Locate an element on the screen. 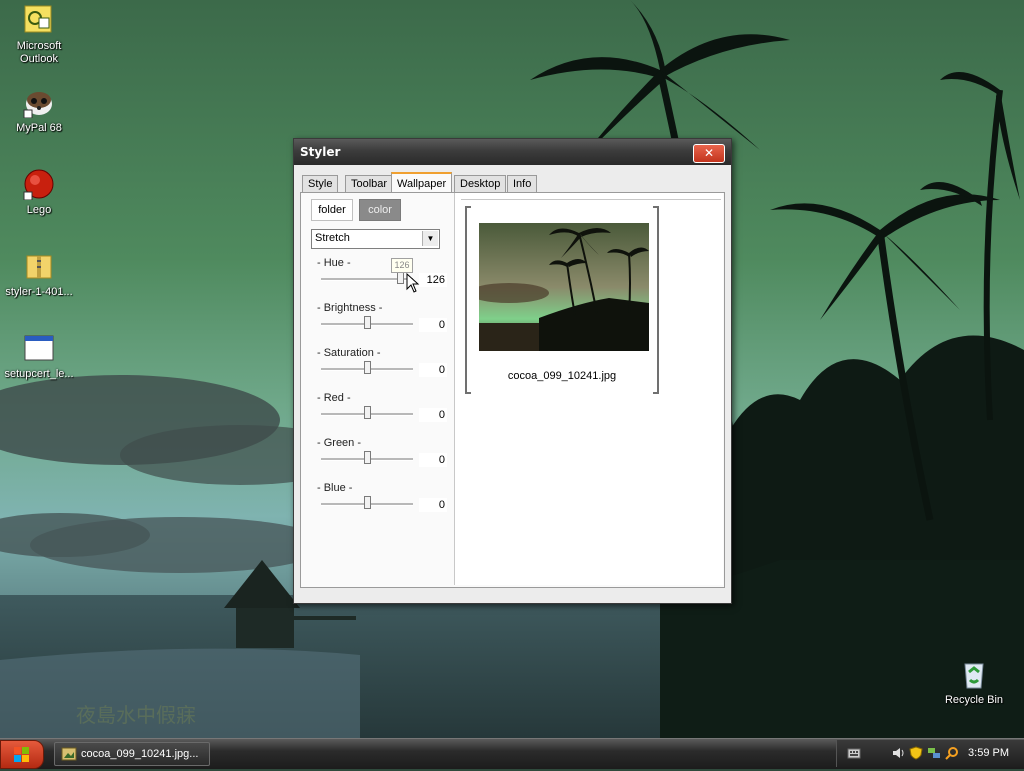 The height and width of the screenshot is (771, 1024). application-window-icon is located at coordinates (39, 348).